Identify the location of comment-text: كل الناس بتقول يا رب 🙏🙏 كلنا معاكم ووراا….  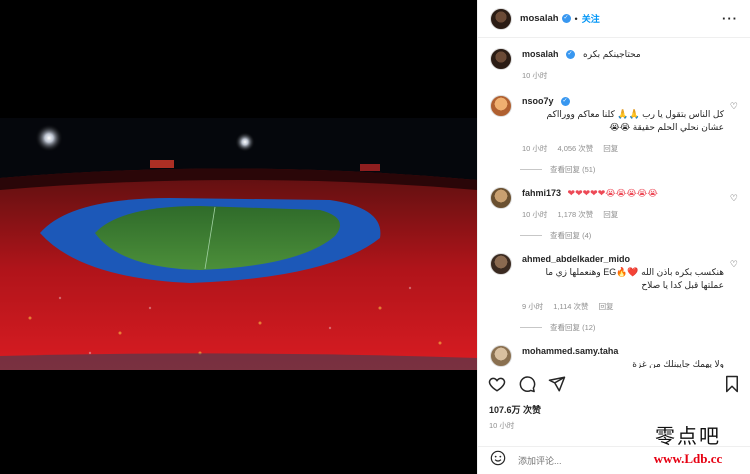
(635, 120).